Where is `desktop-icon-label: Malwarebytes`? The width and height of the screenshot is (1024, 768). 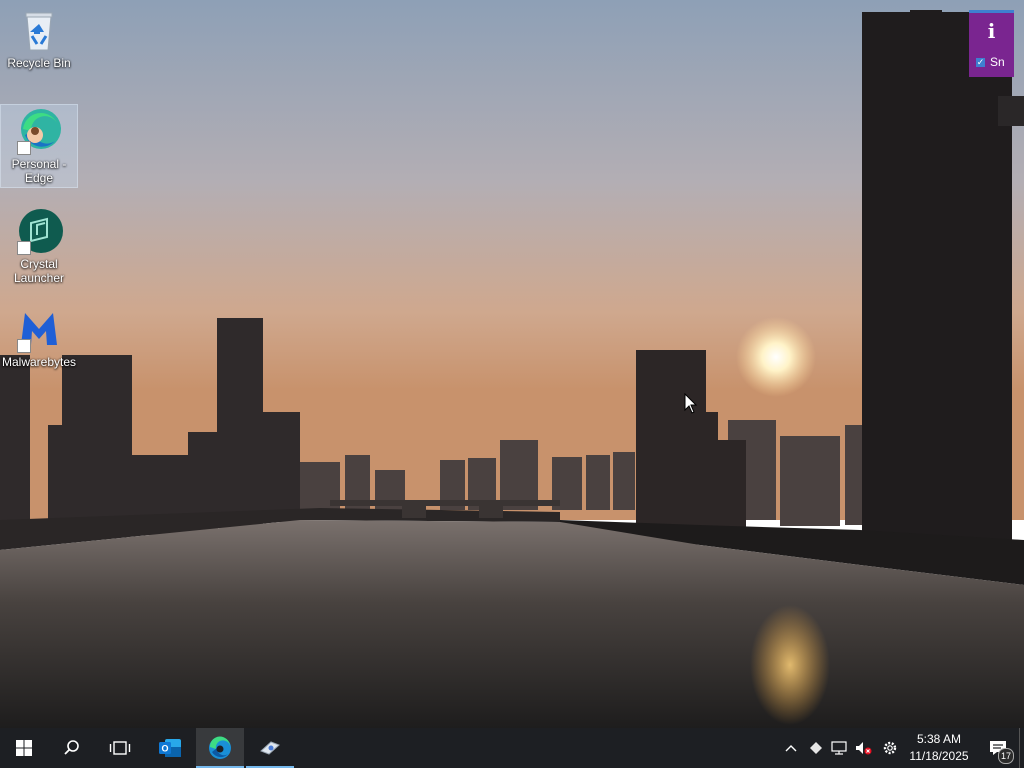 desktop-icon-label: Malwarebytes is located at coordinates (39, 362).